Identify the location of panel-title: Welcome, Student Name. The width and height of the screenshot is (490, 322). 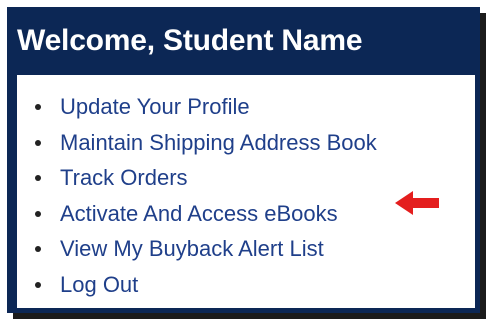
(190, 40).